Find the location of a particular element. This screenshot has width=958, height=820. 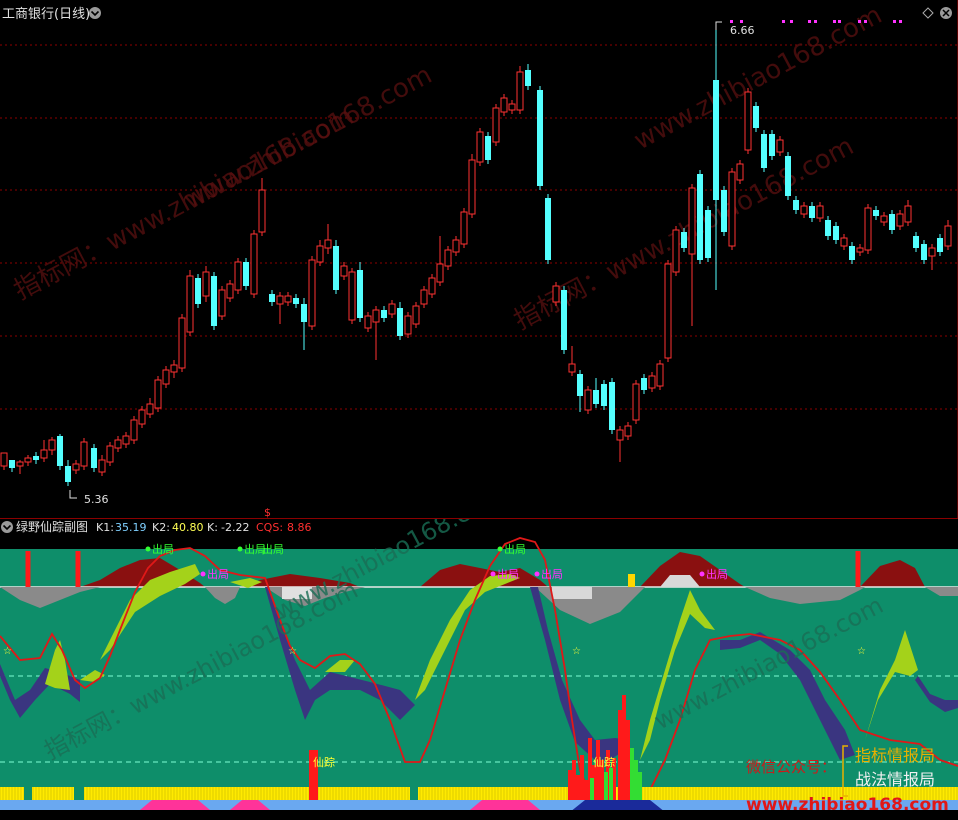

k1-label: K1: is located at coordinates (105, 527).